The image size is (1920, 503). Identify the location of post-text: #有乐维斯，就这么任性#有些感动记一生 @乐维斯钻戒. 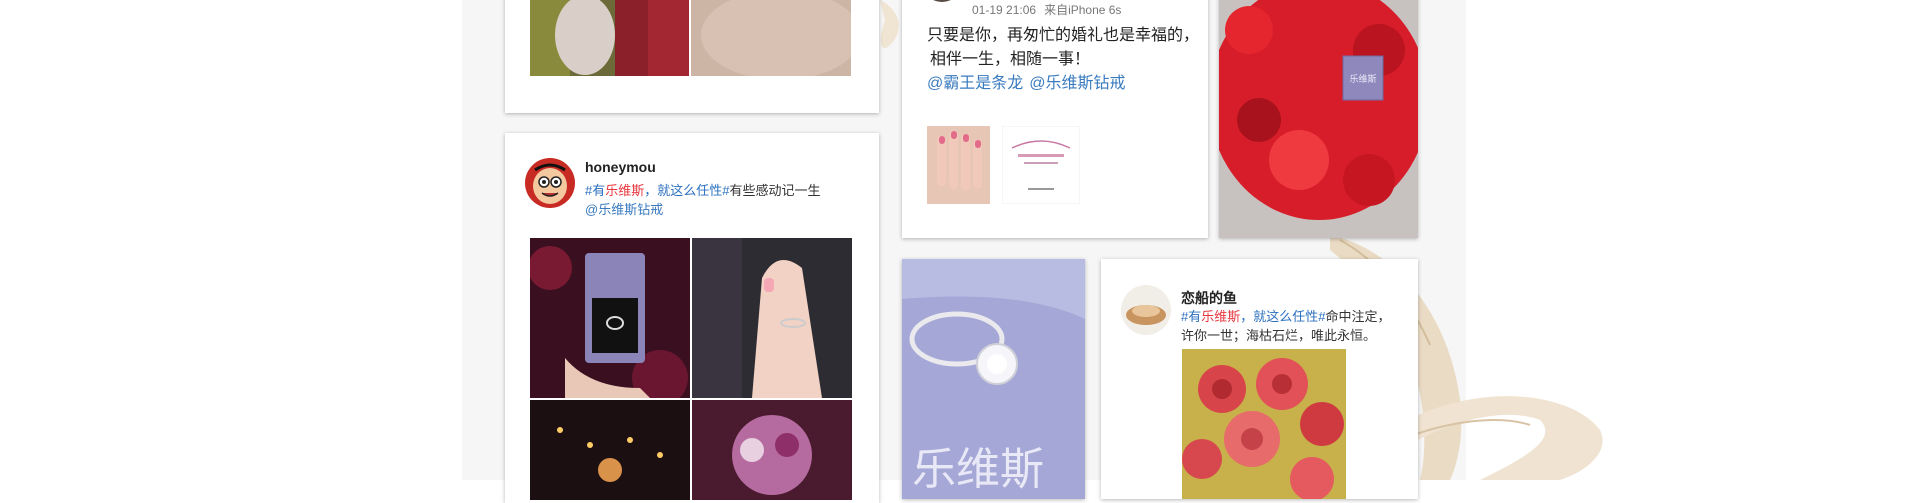
(725, 200).